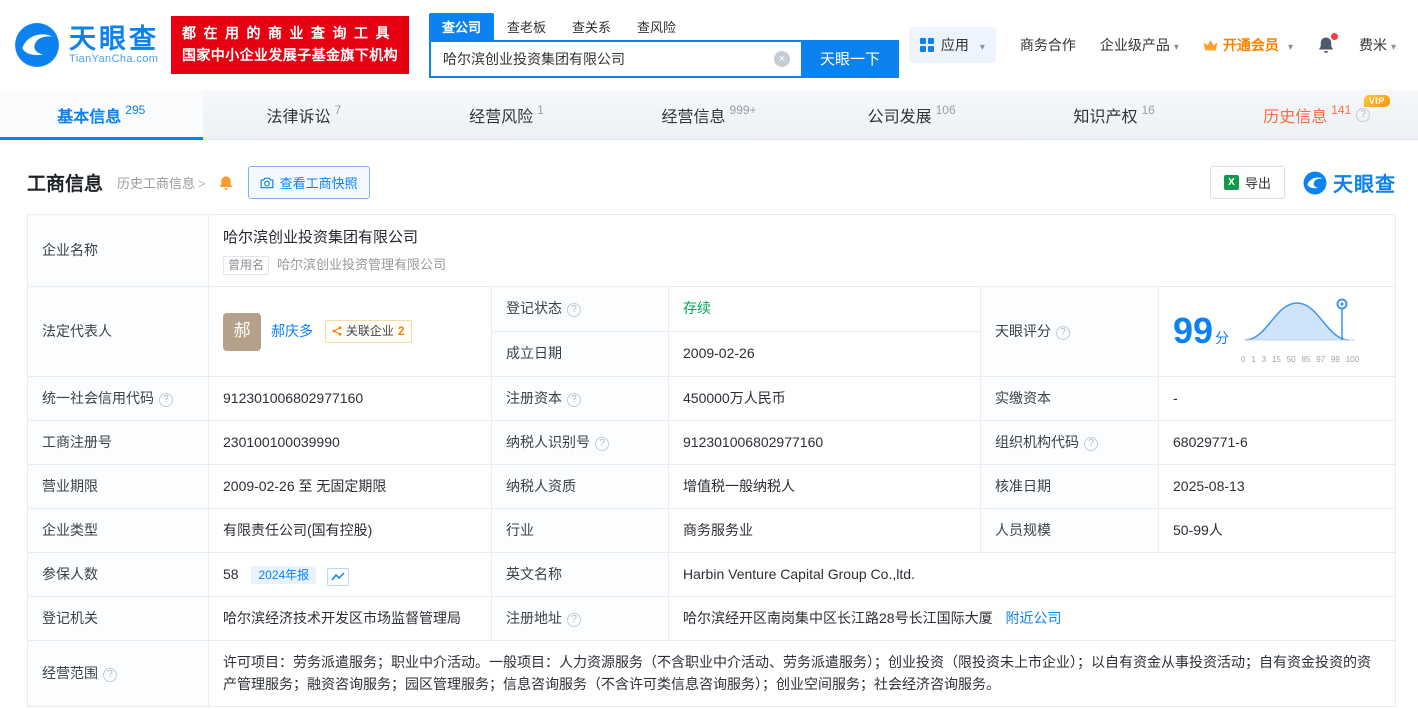 This screenshot has height=709, width=1418. What do you see at coordinates (591, 26) in the screenshot?
I see `search-tab-relation: 查关系` at bounding box center [591, 26].